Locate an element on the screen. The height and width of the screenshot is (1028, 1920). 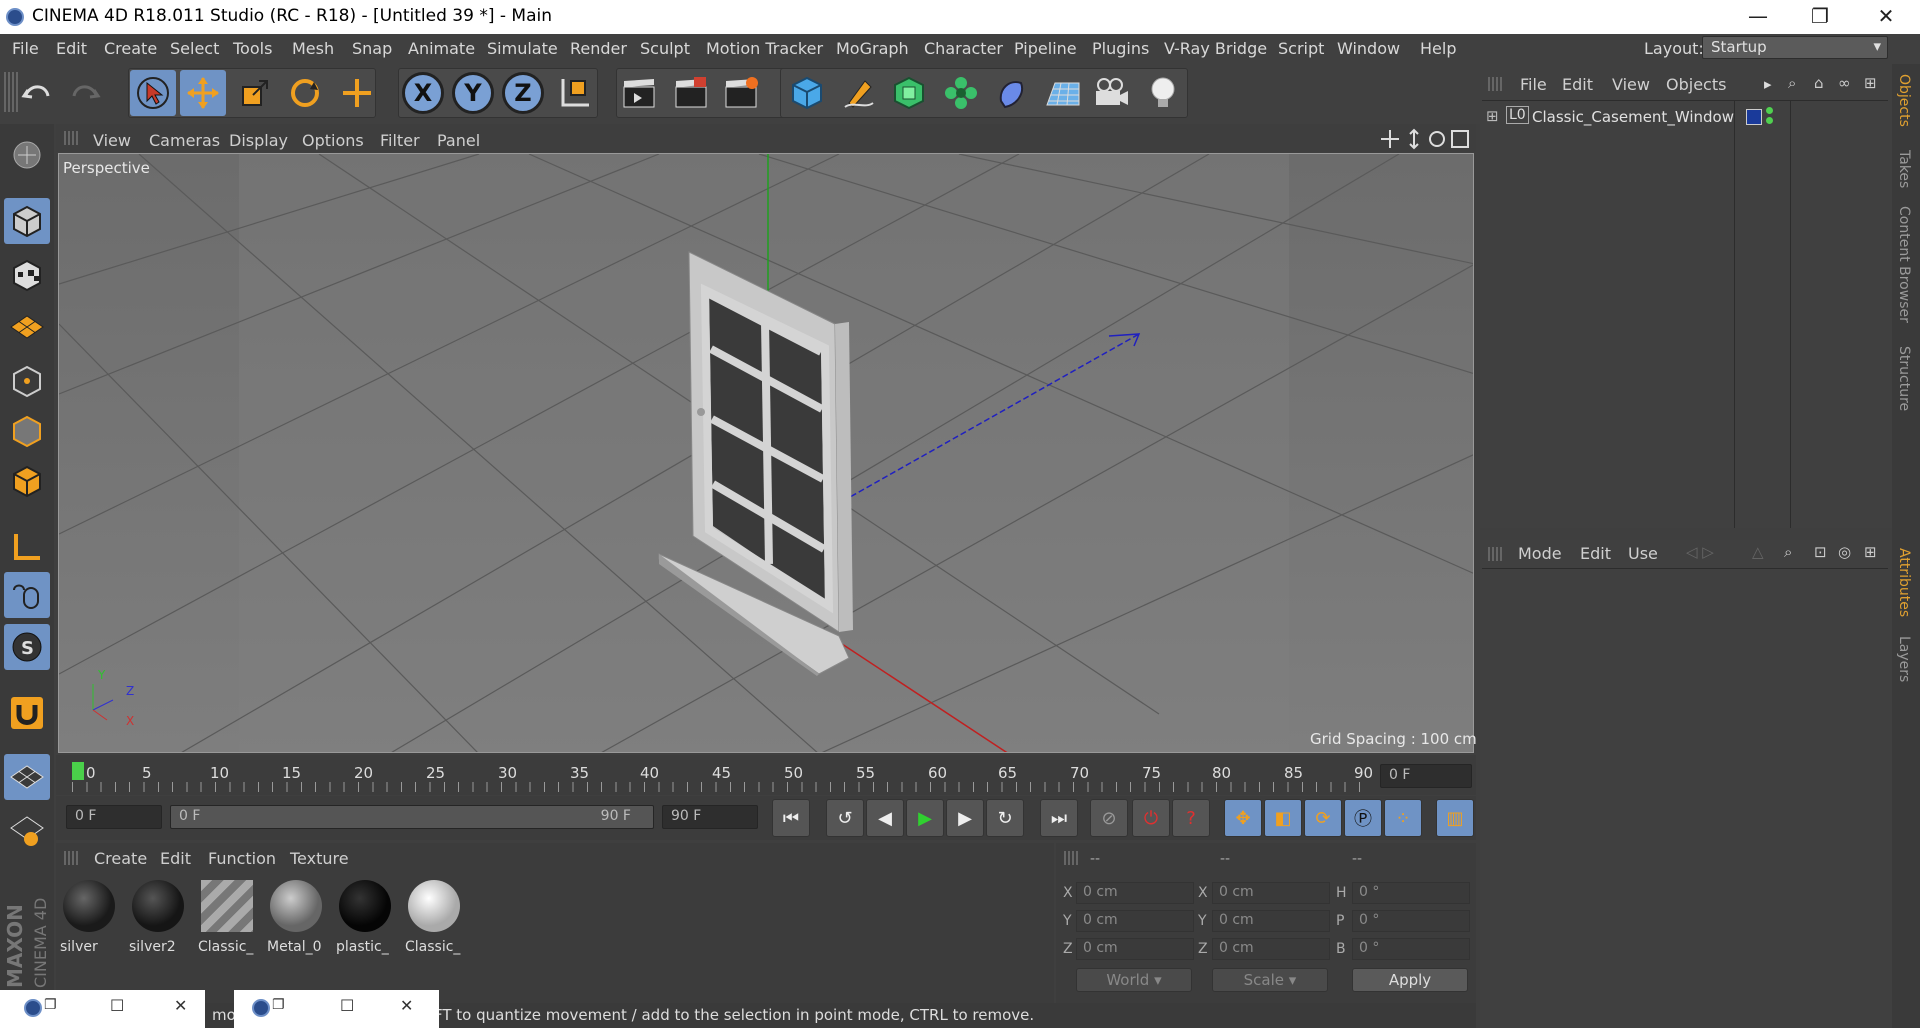
end-frame-field: 90 F is located at coordinates (710, 817).